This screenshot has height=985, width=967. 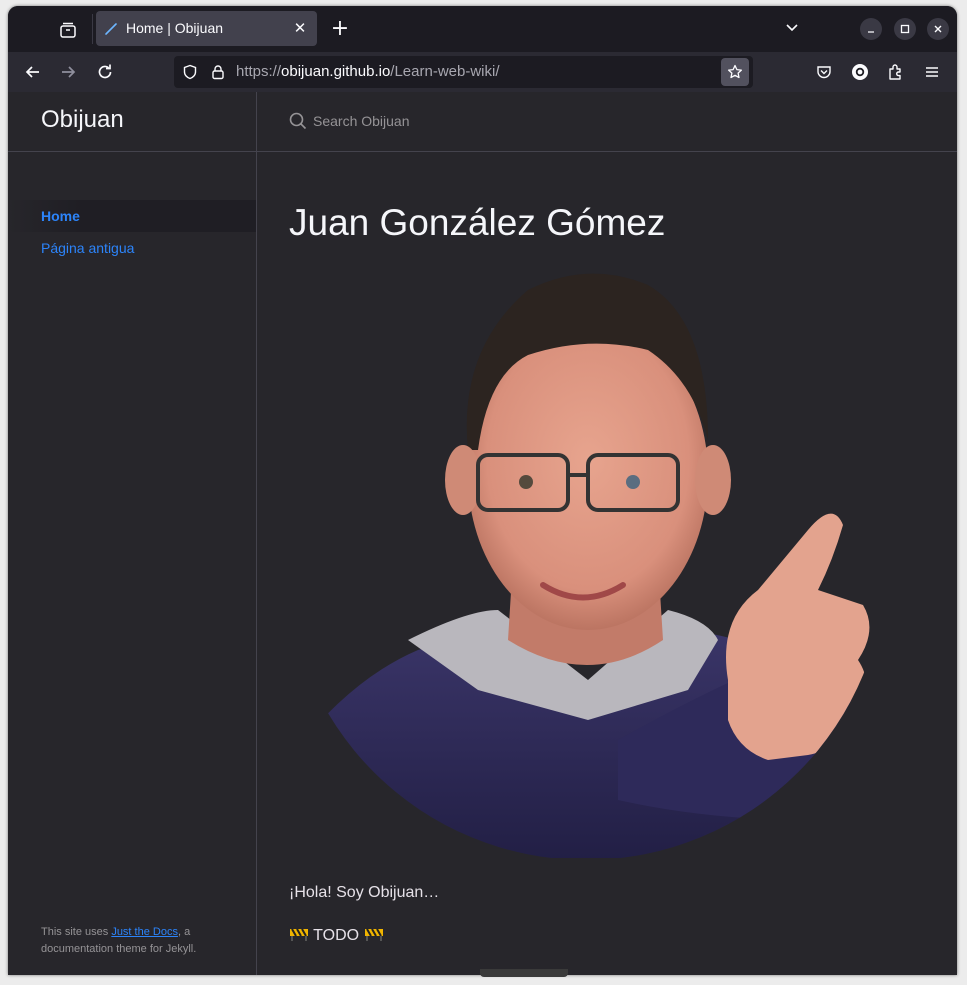 I want to click on sidebar-item-pagina-antigua: Página antigua, so click(x=132, y=248).